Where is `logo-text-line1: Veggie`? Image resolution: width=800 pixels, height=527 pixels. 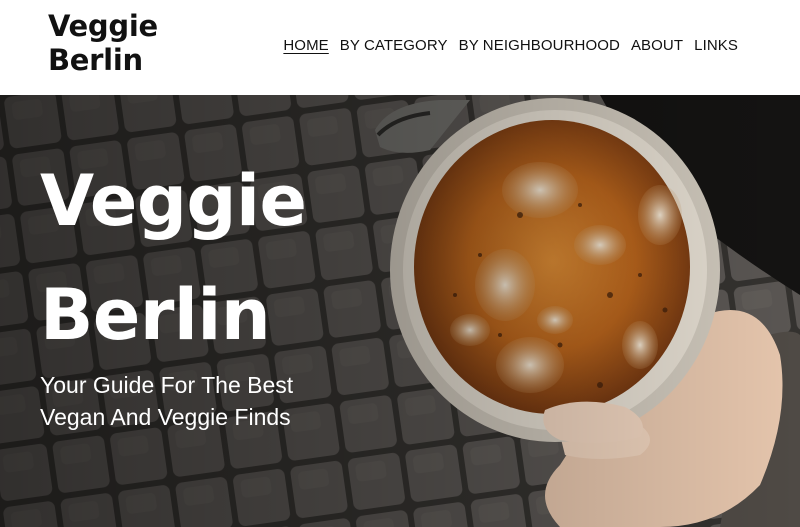 logo-text-line1: Veggie is located at coordinates (103, 26).